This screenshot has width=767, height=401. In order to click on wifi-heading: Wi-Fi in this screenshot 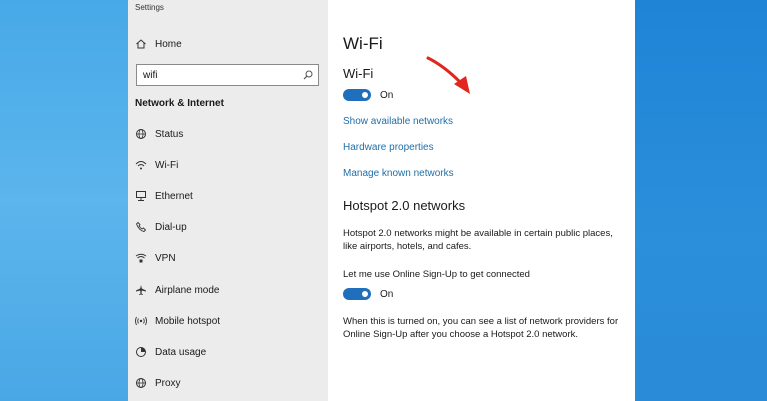, I will do `click(358, 73)`.